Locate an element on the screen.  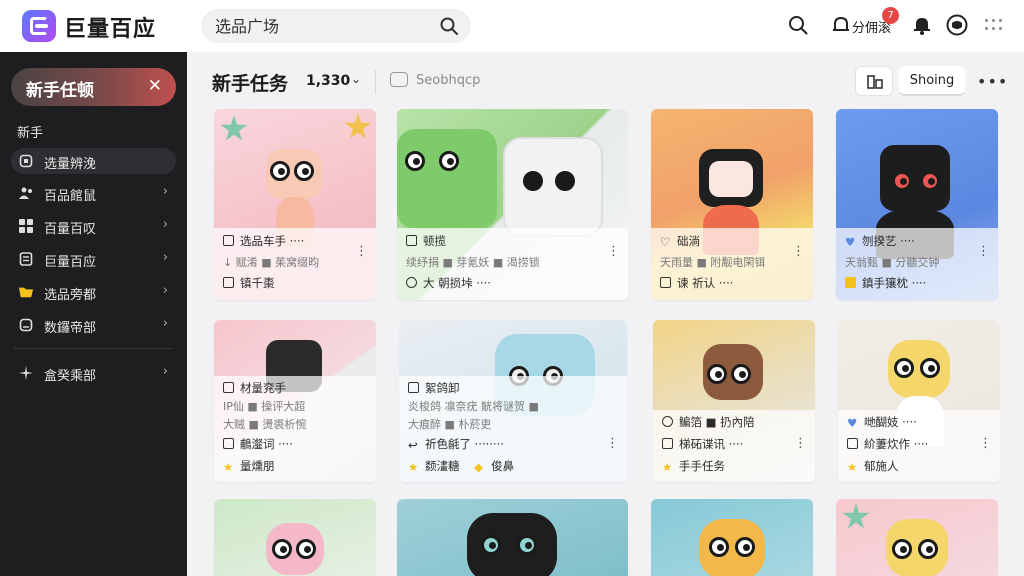
bot-label: Seobhqcp is located at coordinates (448, 80).